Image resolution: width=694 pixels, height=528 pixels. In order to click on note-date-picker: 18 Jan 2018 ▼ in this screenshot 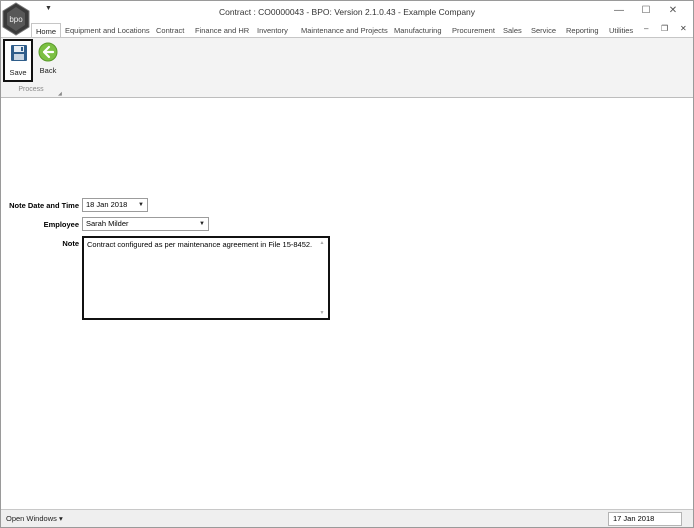, I will do `click(115, 205)`.